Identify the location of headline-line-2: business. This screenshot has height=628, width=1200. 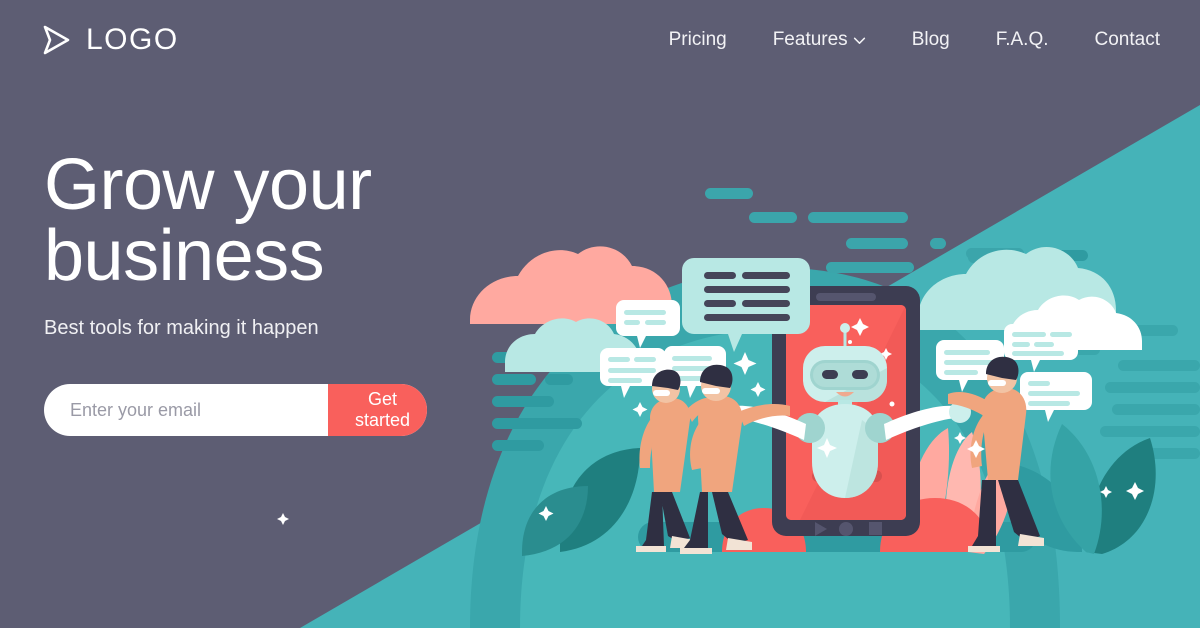
(184, 255).